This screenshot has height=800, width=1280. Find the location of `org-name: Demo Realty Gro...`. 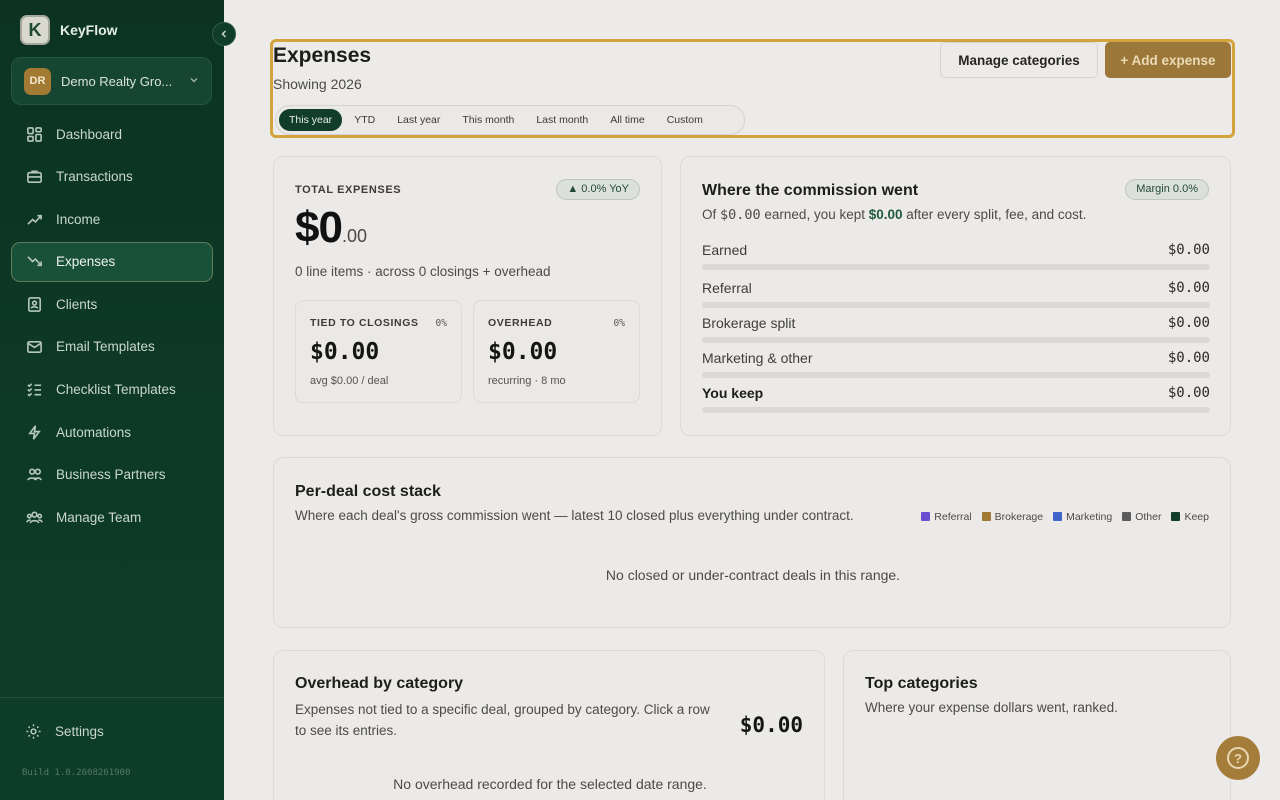

org-name: Demo Realty Gro... is located at coordinates (117, 81).